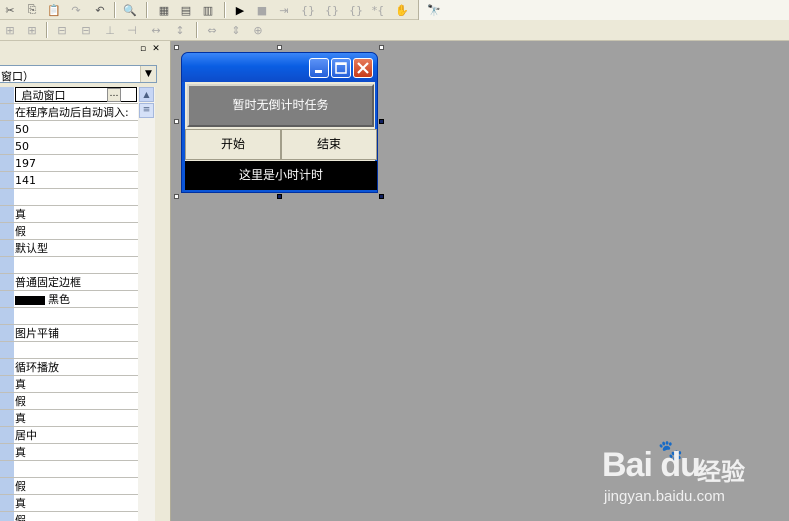 The width and height of the screenshot is (789, 521). What do you see at coordinates (54, 10) in the screenshot?
I see `paste-icon: 📋` at bounding box center [54, 10].